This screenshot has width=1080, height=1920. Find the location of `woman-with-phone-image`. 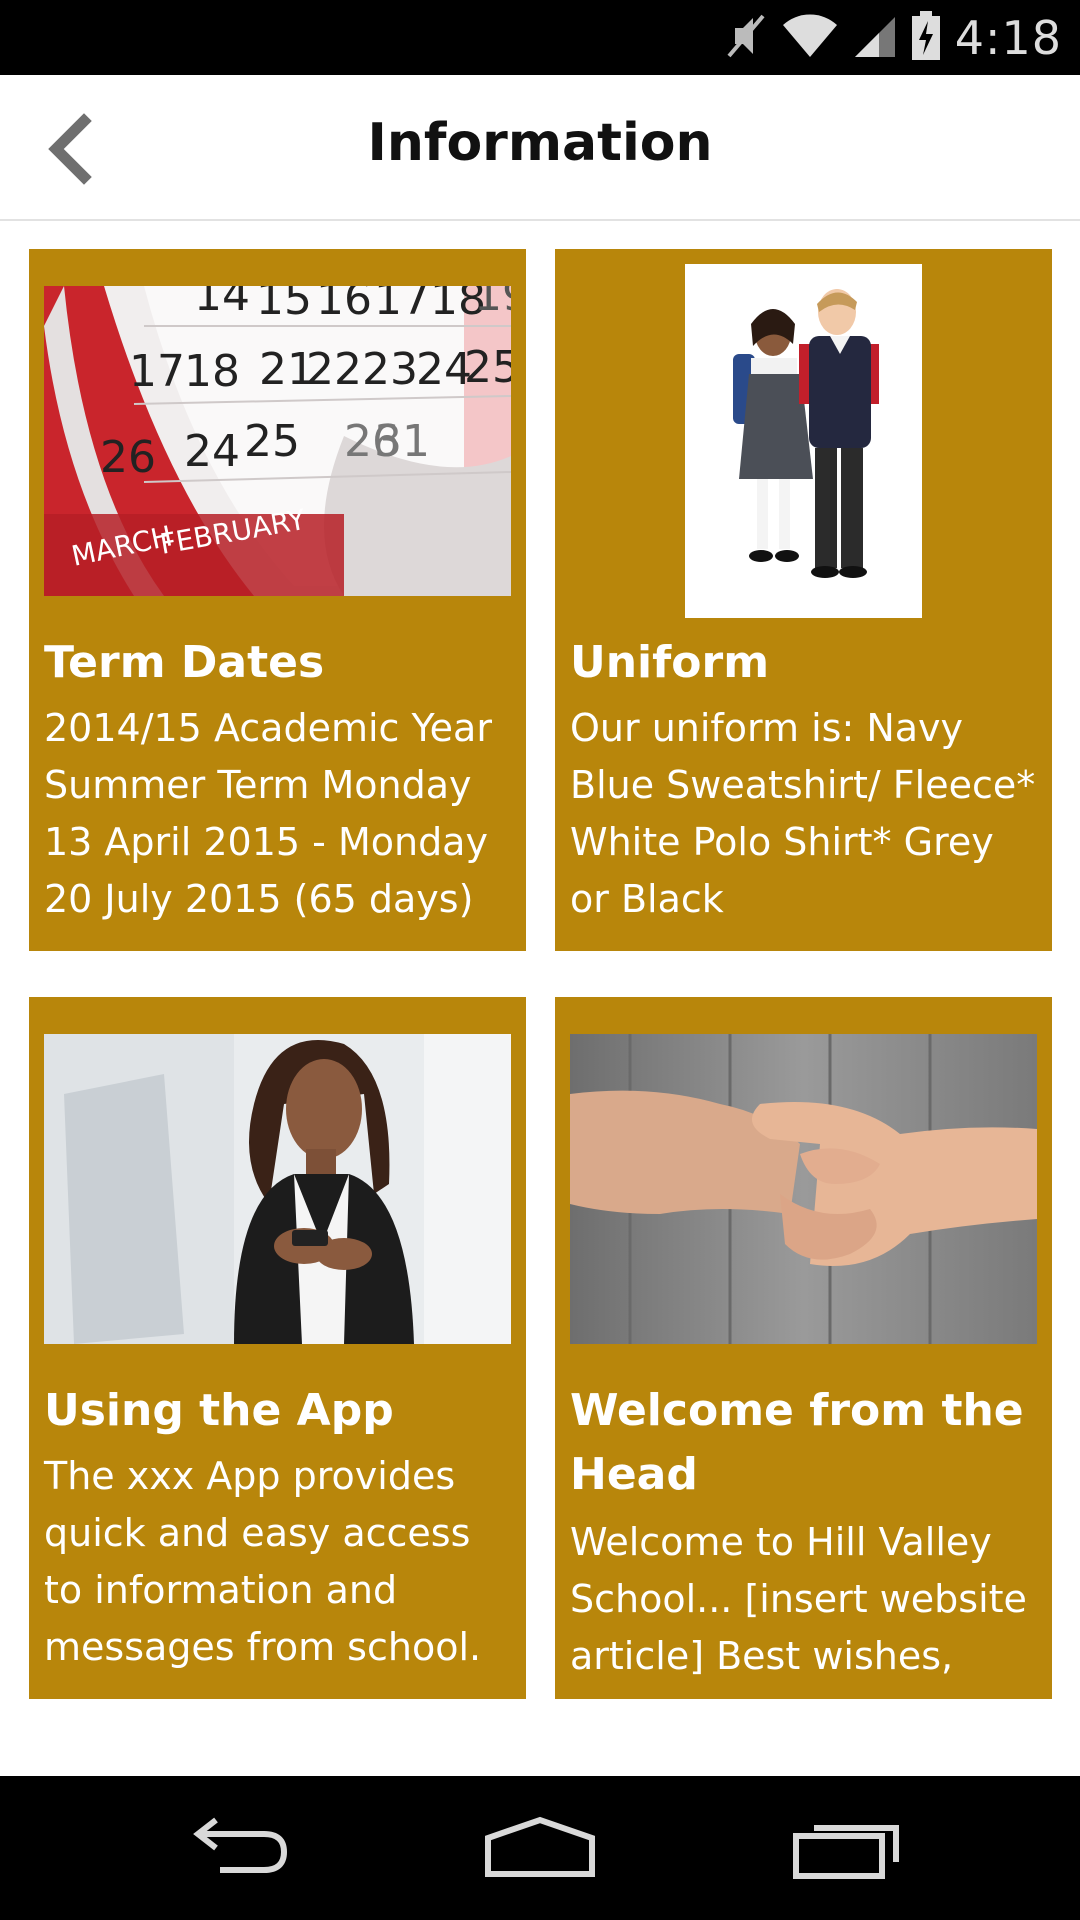

woman-with-phone-image is located at coordinates (277, 1189).